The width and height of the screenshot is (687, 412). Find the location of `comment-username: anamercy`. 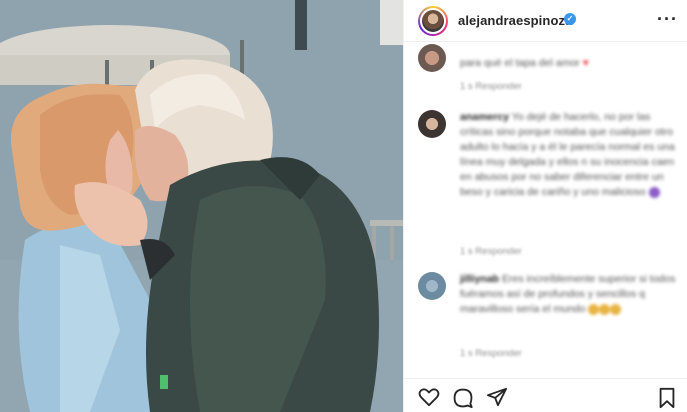

comment-username: anamercy is located at coordinates (484, 117).